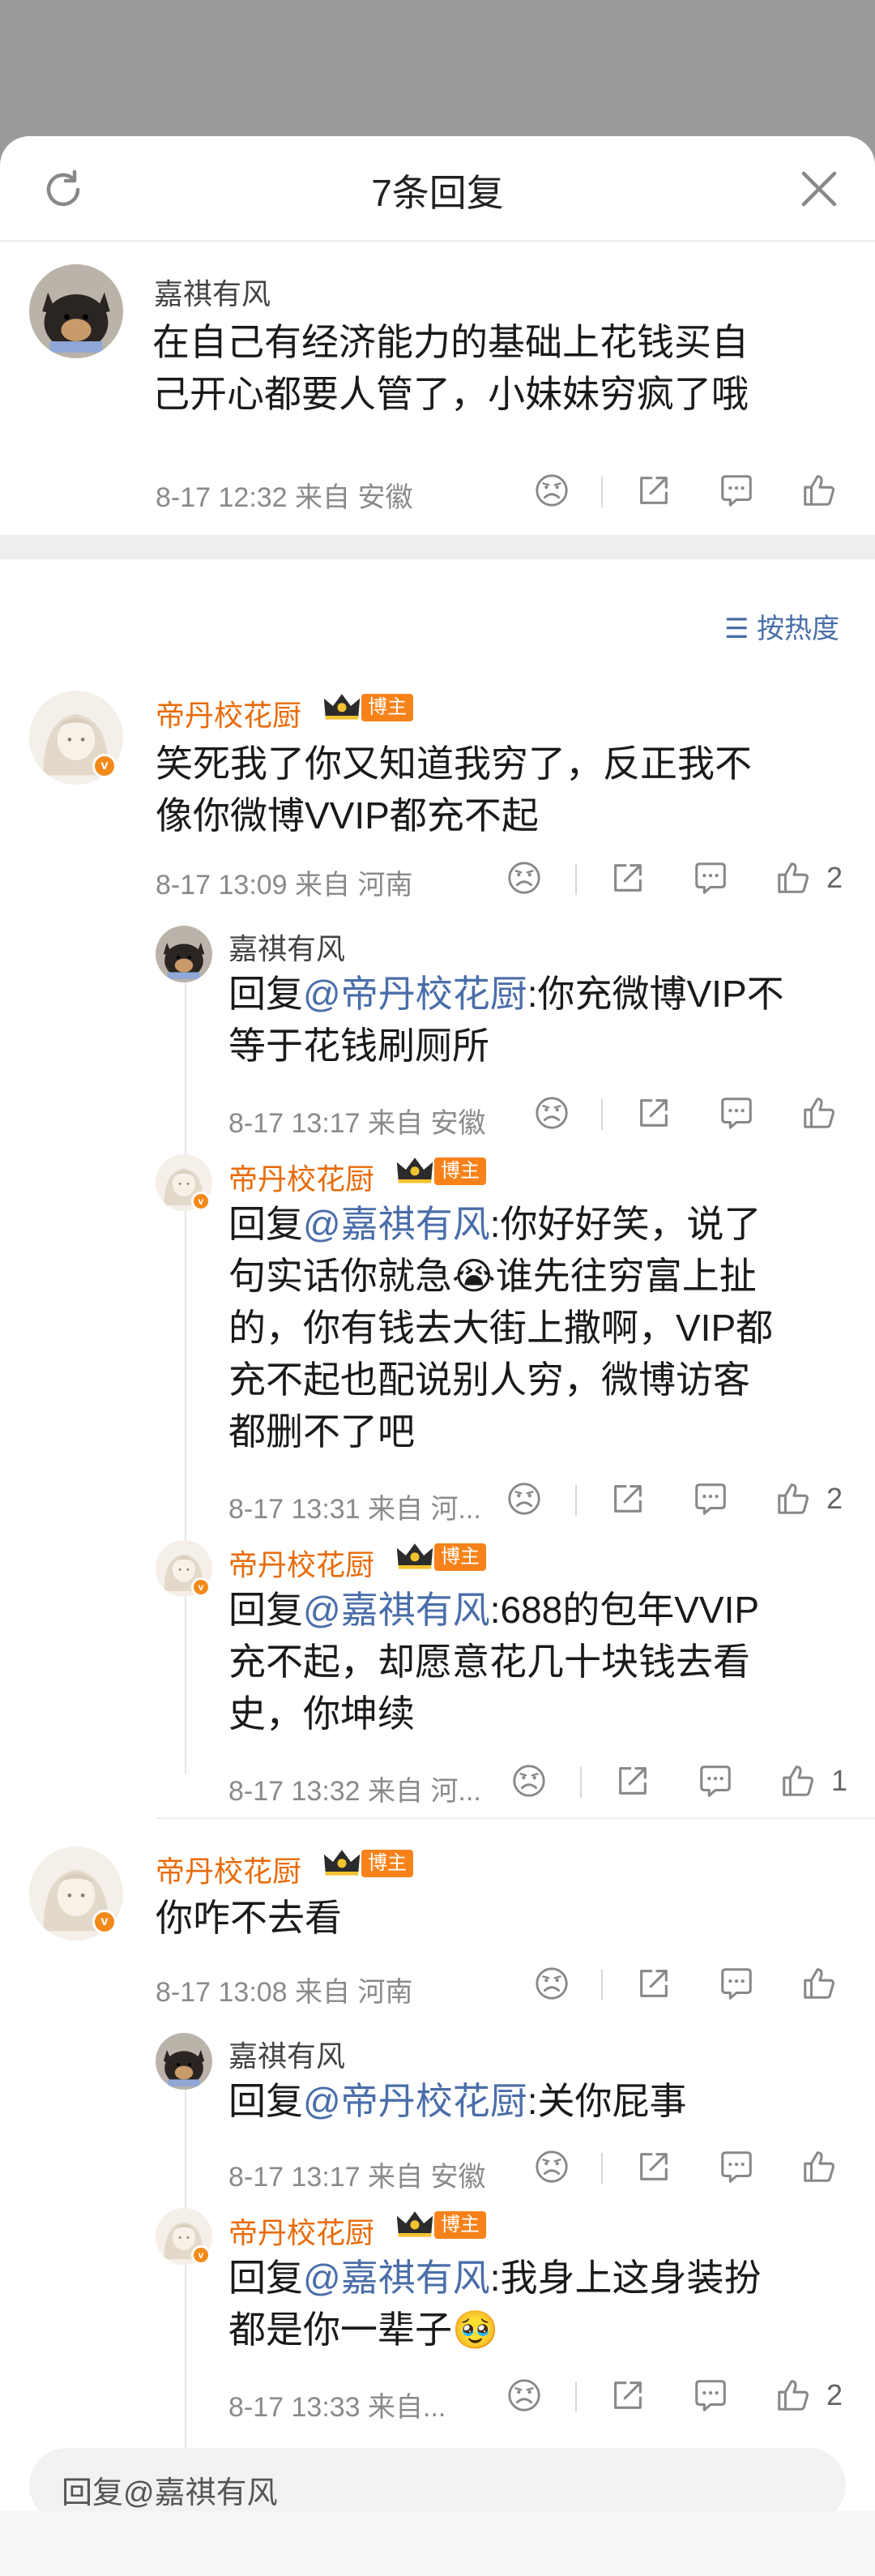 The width and height of the screenshot is (875, 2576). Describe the element at coordinates (624, 1610) in the screenshot. I see `reply-text-line: :688的包年VVIP` at that location.